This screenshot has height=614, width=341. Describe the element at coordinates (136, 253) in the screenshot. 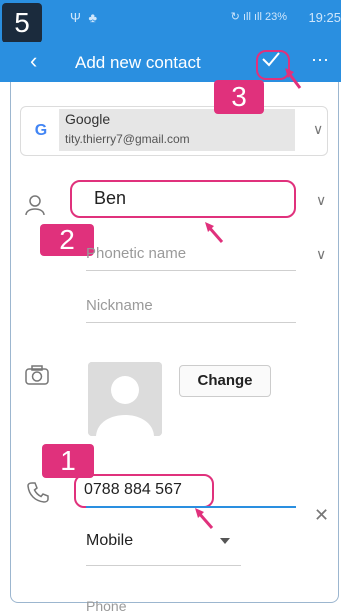

I see `phonetic-name-input: Phonetic name` at that location.